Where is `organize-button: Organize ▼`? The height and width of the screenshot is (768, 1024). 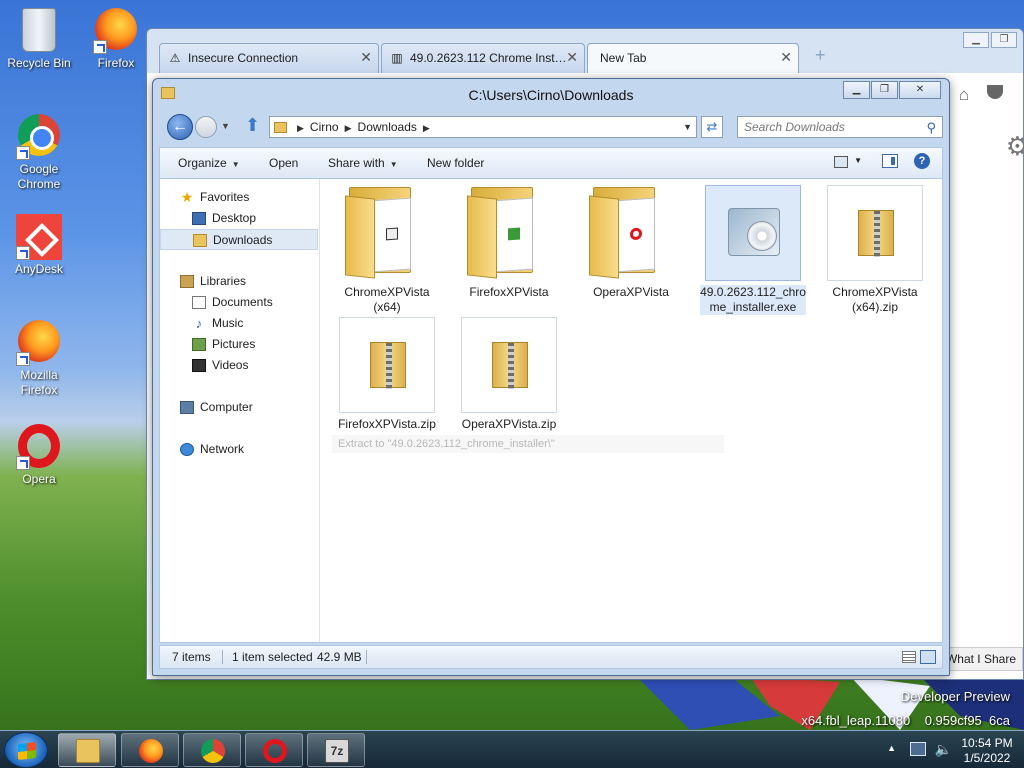 organize-button: Organize ▼ is located at coordinates (209, 163).